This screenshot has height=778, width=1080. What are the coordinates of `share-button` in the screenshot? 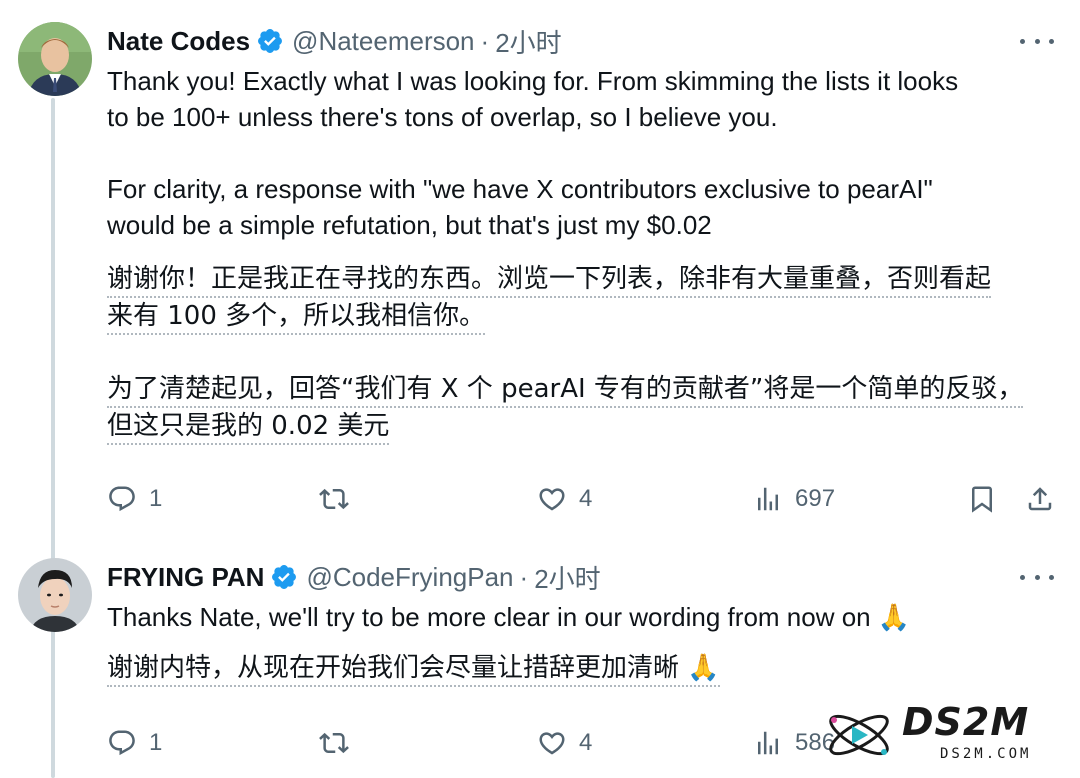 It's located at (1040, 499).